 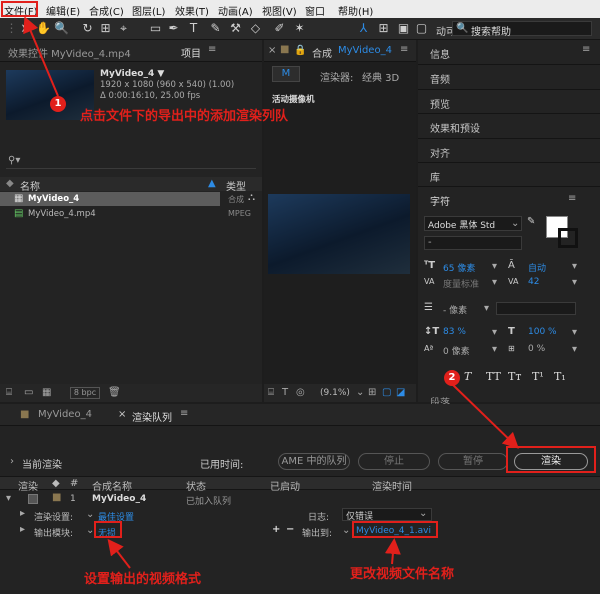 I want to click on arrow-to-output-file, so click(x=392, y=551).